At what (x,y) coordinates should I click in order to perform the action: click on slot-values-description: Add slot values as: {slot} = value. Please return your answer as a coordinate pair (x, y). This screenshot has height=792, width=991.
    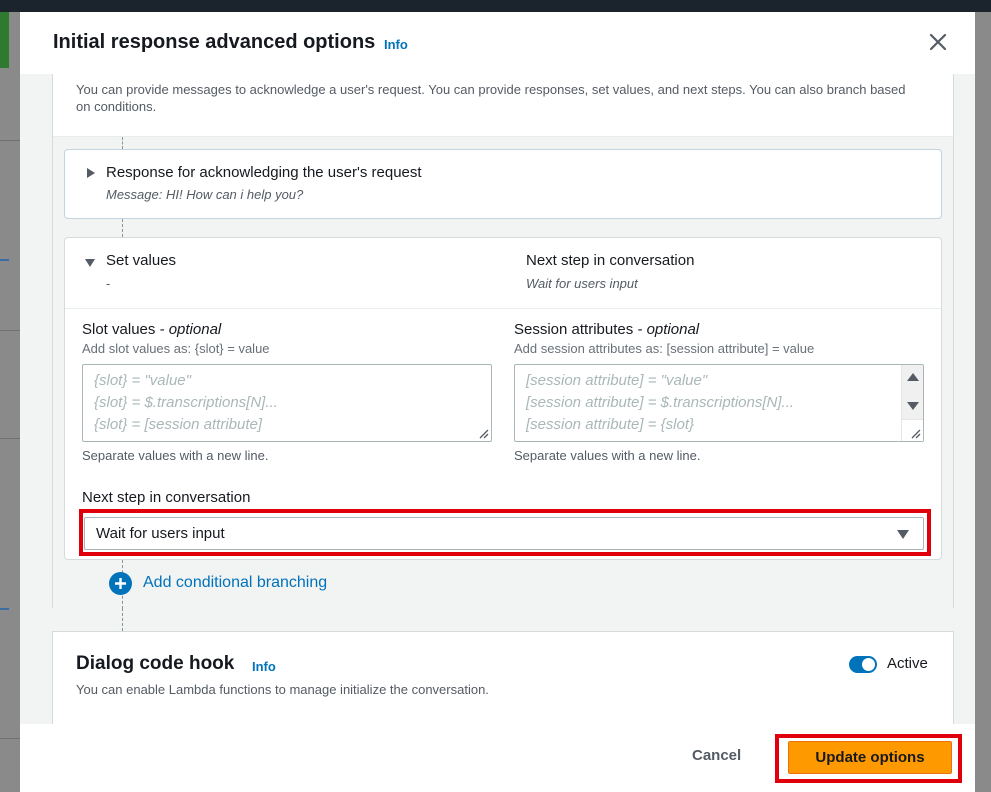
    Looking at the image, I should click on (176, 348).